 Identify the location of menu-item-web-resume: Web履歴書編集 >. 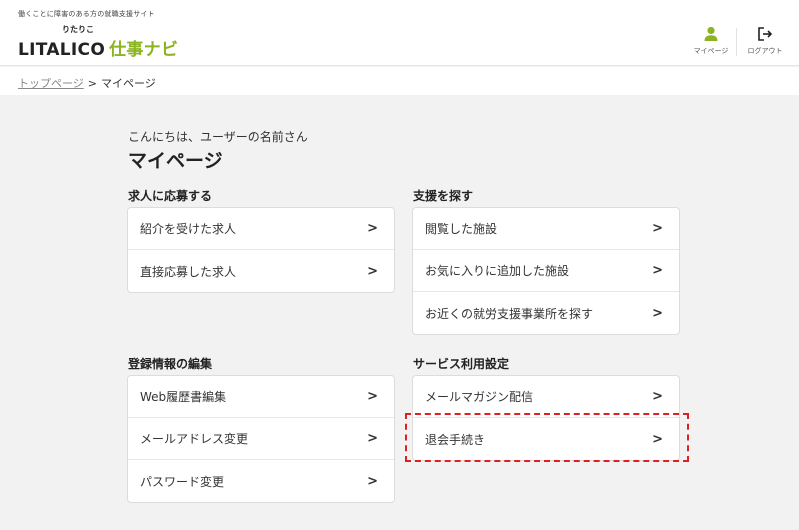
(261, 397).